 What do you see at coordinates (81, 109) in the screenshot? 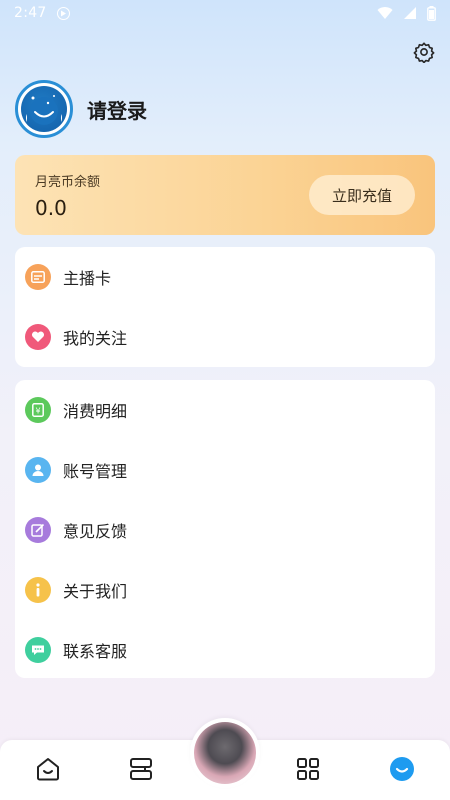
I see `profile-header: 请登录` at bounding box center [81, 109].